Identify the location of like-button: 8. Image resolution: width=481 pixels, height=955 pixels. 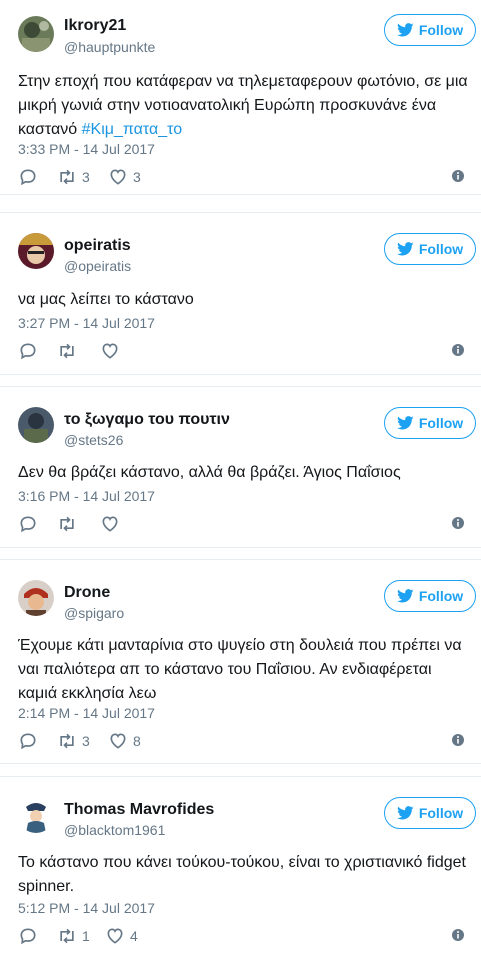
(124, 741).